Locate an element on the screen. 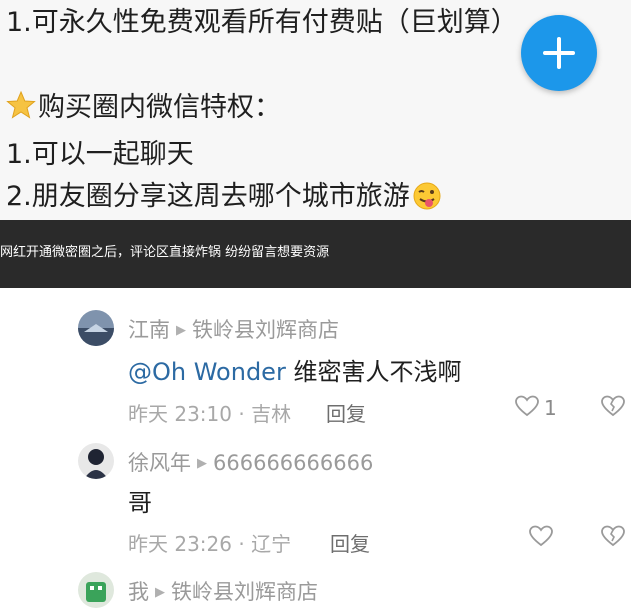 This screenshot has height=610, width=631. comment-user: 我 is located at coordinates (138, 592).